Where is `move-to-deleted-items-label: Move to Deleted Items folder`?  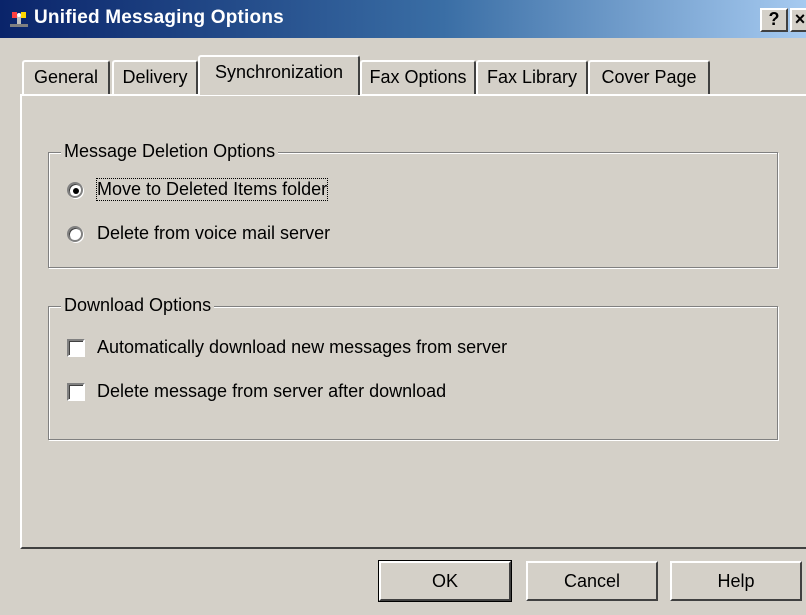 move-to-deleted-items-label: Move to Deleted Items folder is located at coordinates (212, 189).